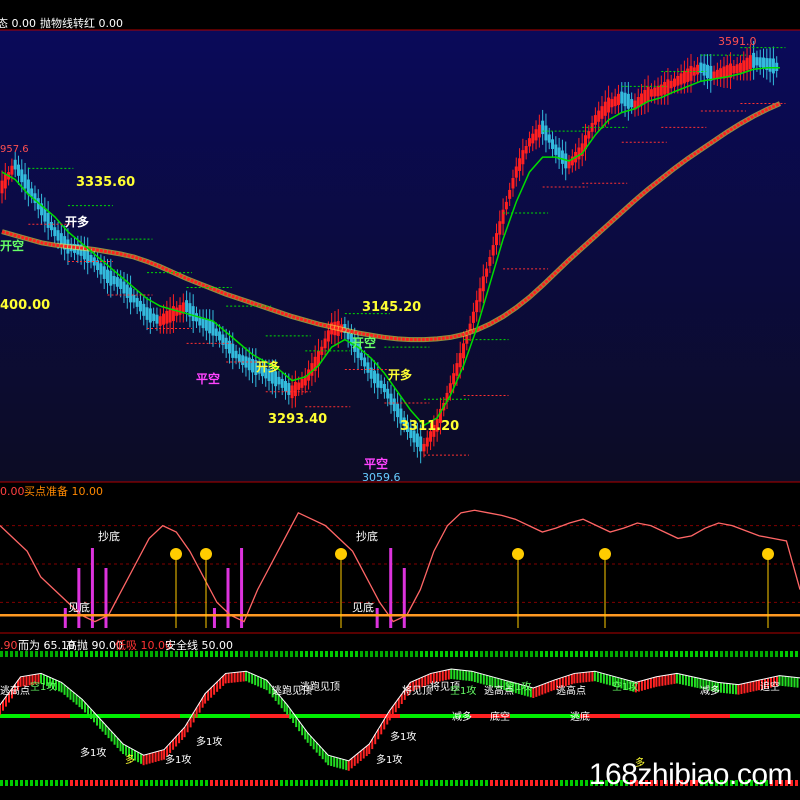  What do you see at coordinates (18, 23) in the screenshot?
I see `header-status: 状态 0.00` at bounding box center [18, 23].